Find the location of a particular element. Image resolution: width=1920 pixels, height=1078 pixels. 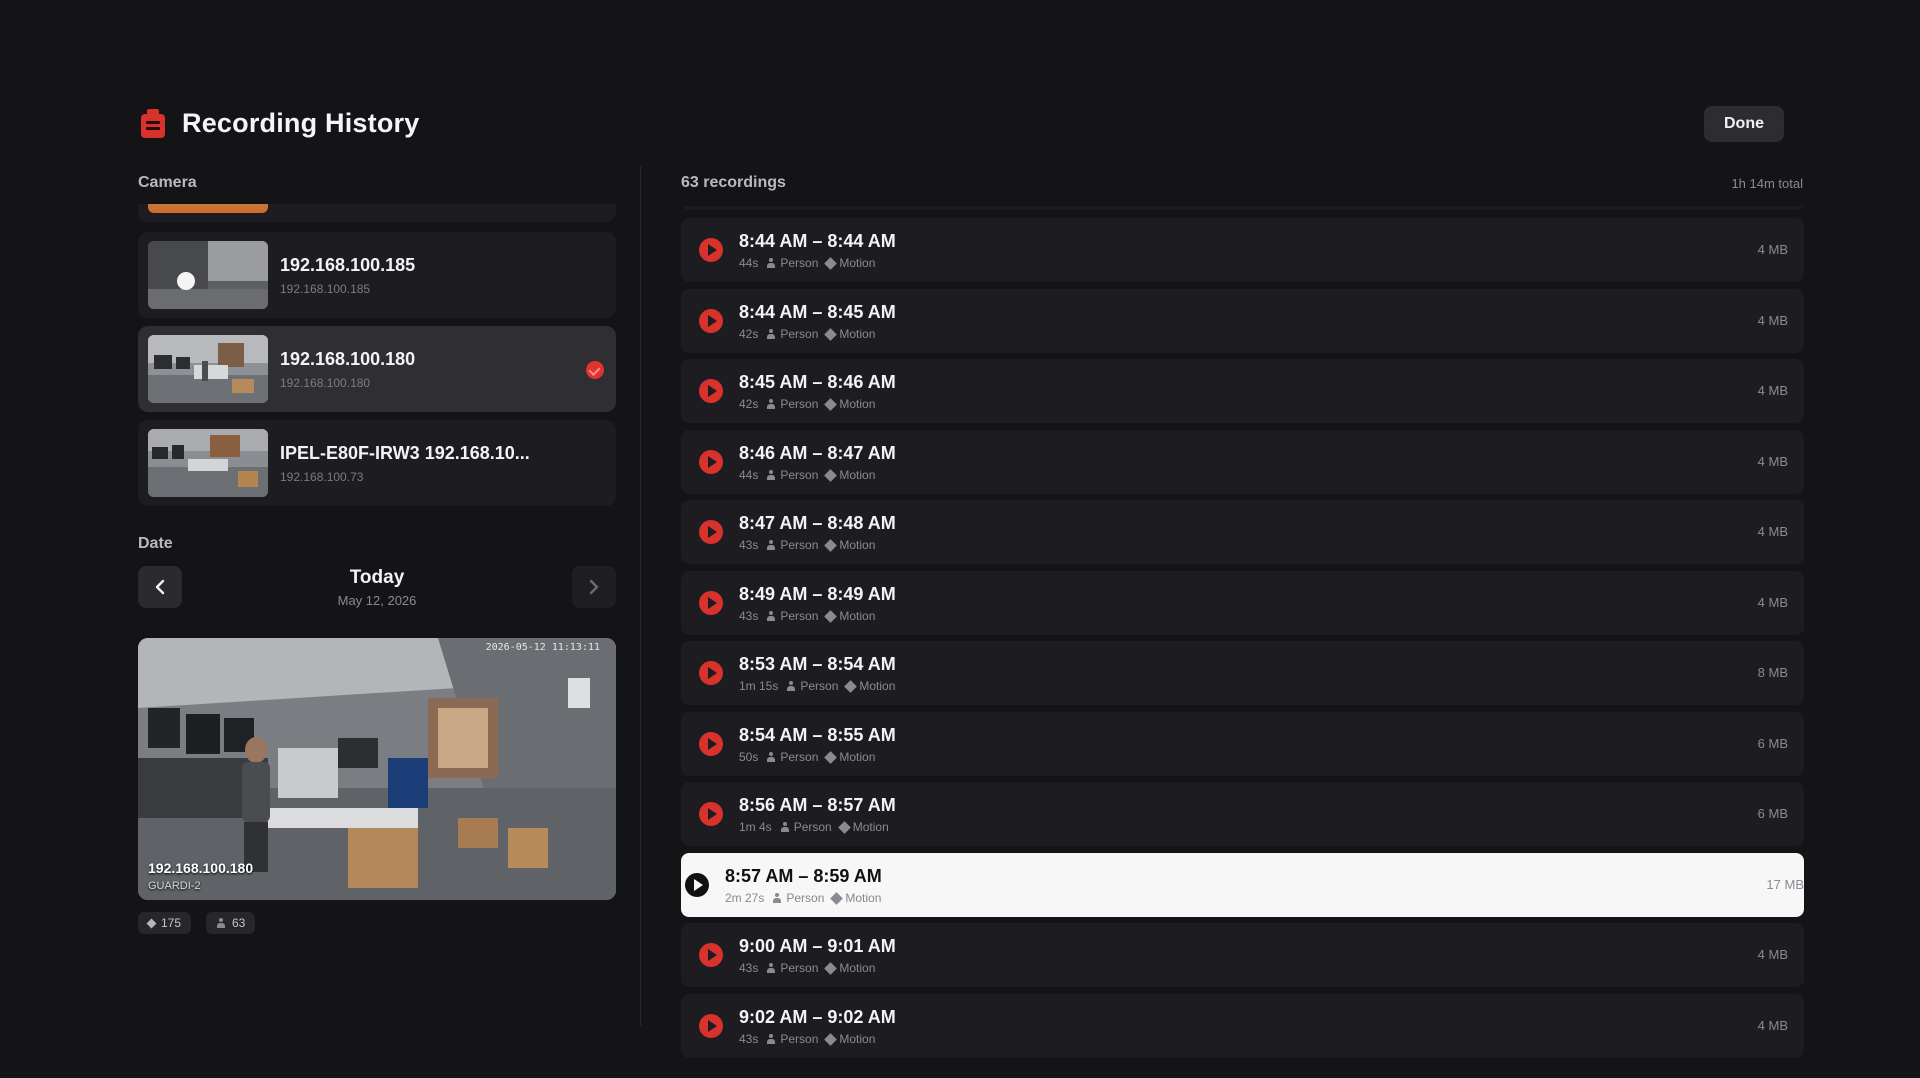

recording-duration: 1m 15s is located at coordinates (759, 686).